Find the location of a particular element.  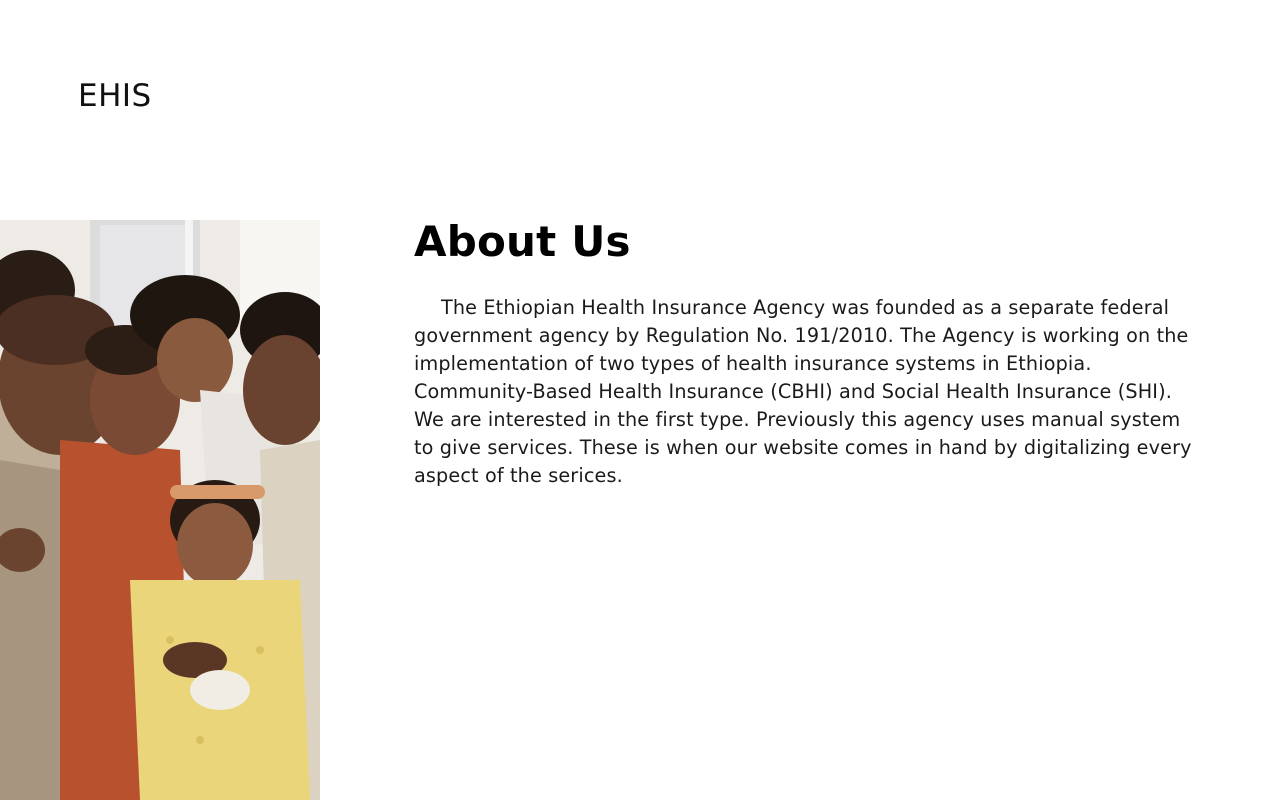

about-title: About Us is located at coordinates (522, 241).